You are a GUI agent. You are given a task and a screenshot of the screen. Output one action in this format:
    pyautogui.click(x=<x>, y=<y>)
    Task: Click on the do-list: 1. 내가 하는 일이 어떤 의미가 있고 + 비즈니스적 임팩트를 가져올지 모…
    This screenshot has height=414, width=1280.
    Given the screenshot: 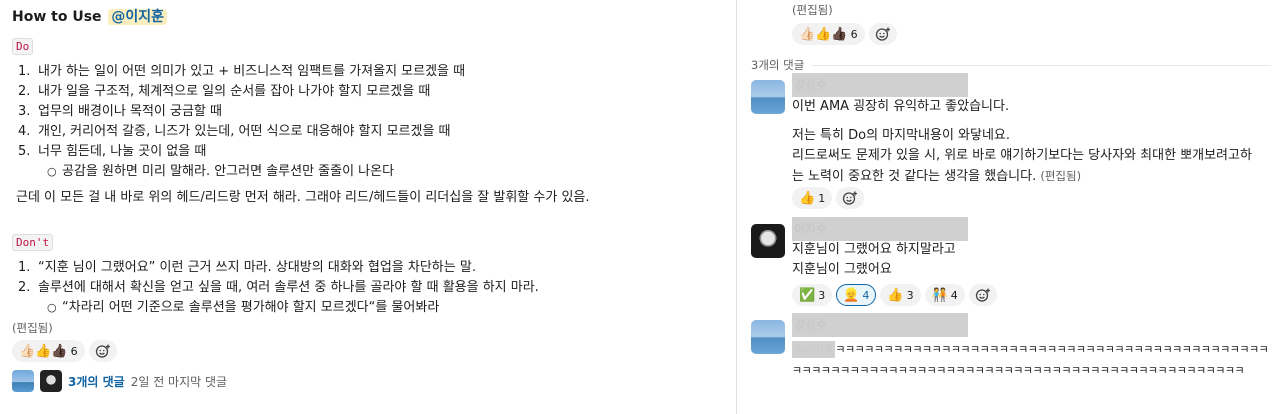 What is the action you would take?
    pyautogui.click(x=238, y=122)
    